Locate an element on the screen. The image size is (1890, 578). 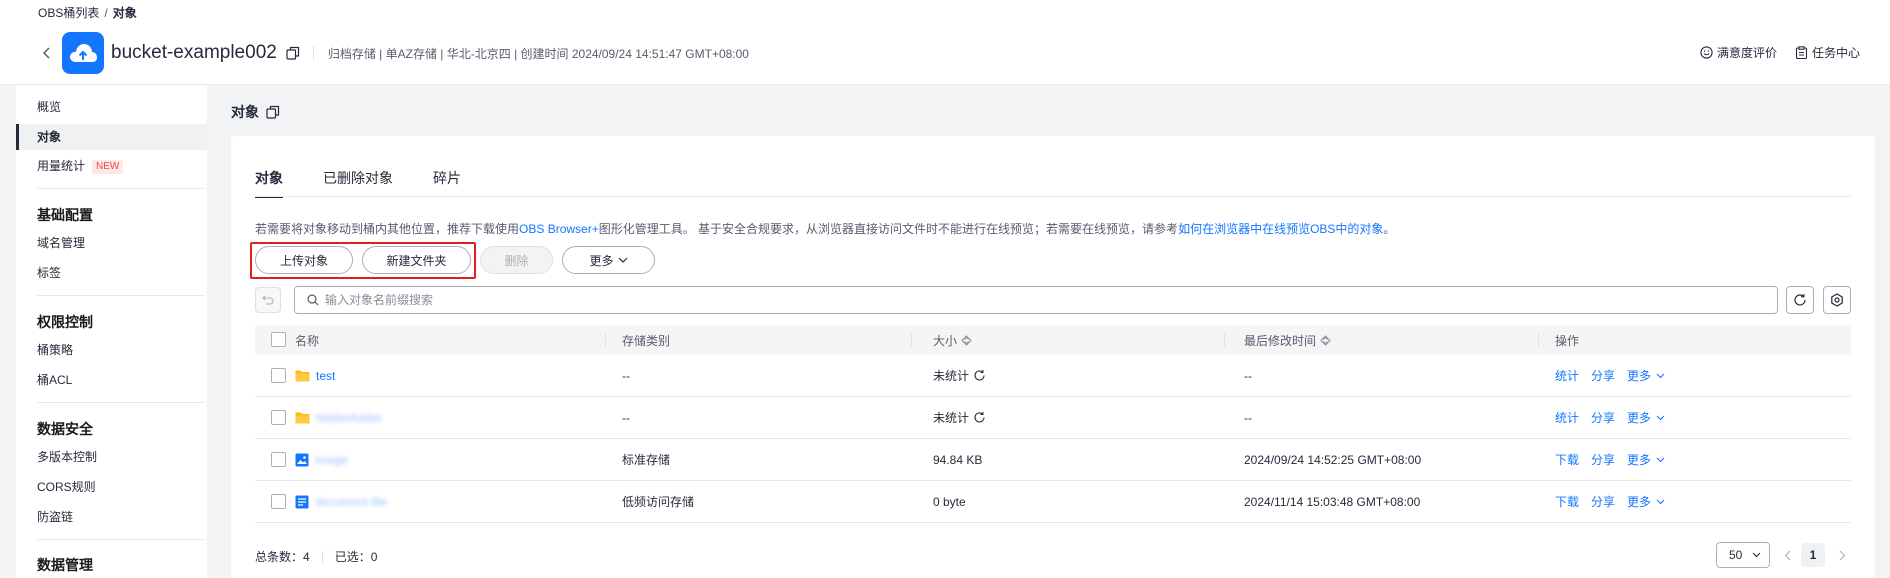
sidebar-divider is located at coordinates (120, 295).